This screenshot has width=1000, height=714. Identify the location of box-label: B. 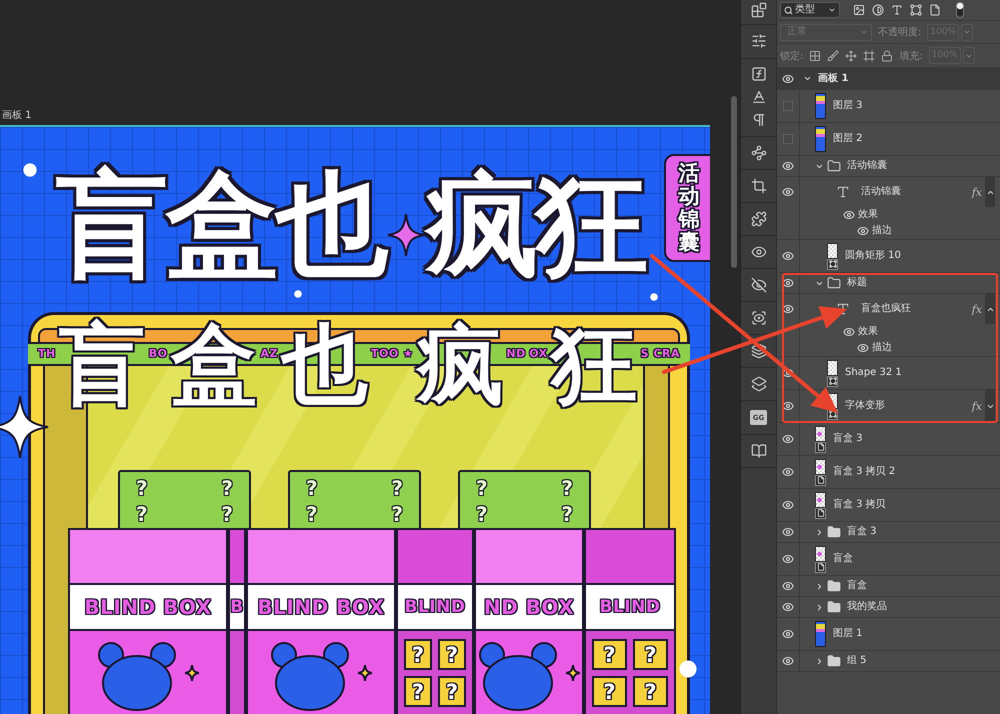
(237, 607).